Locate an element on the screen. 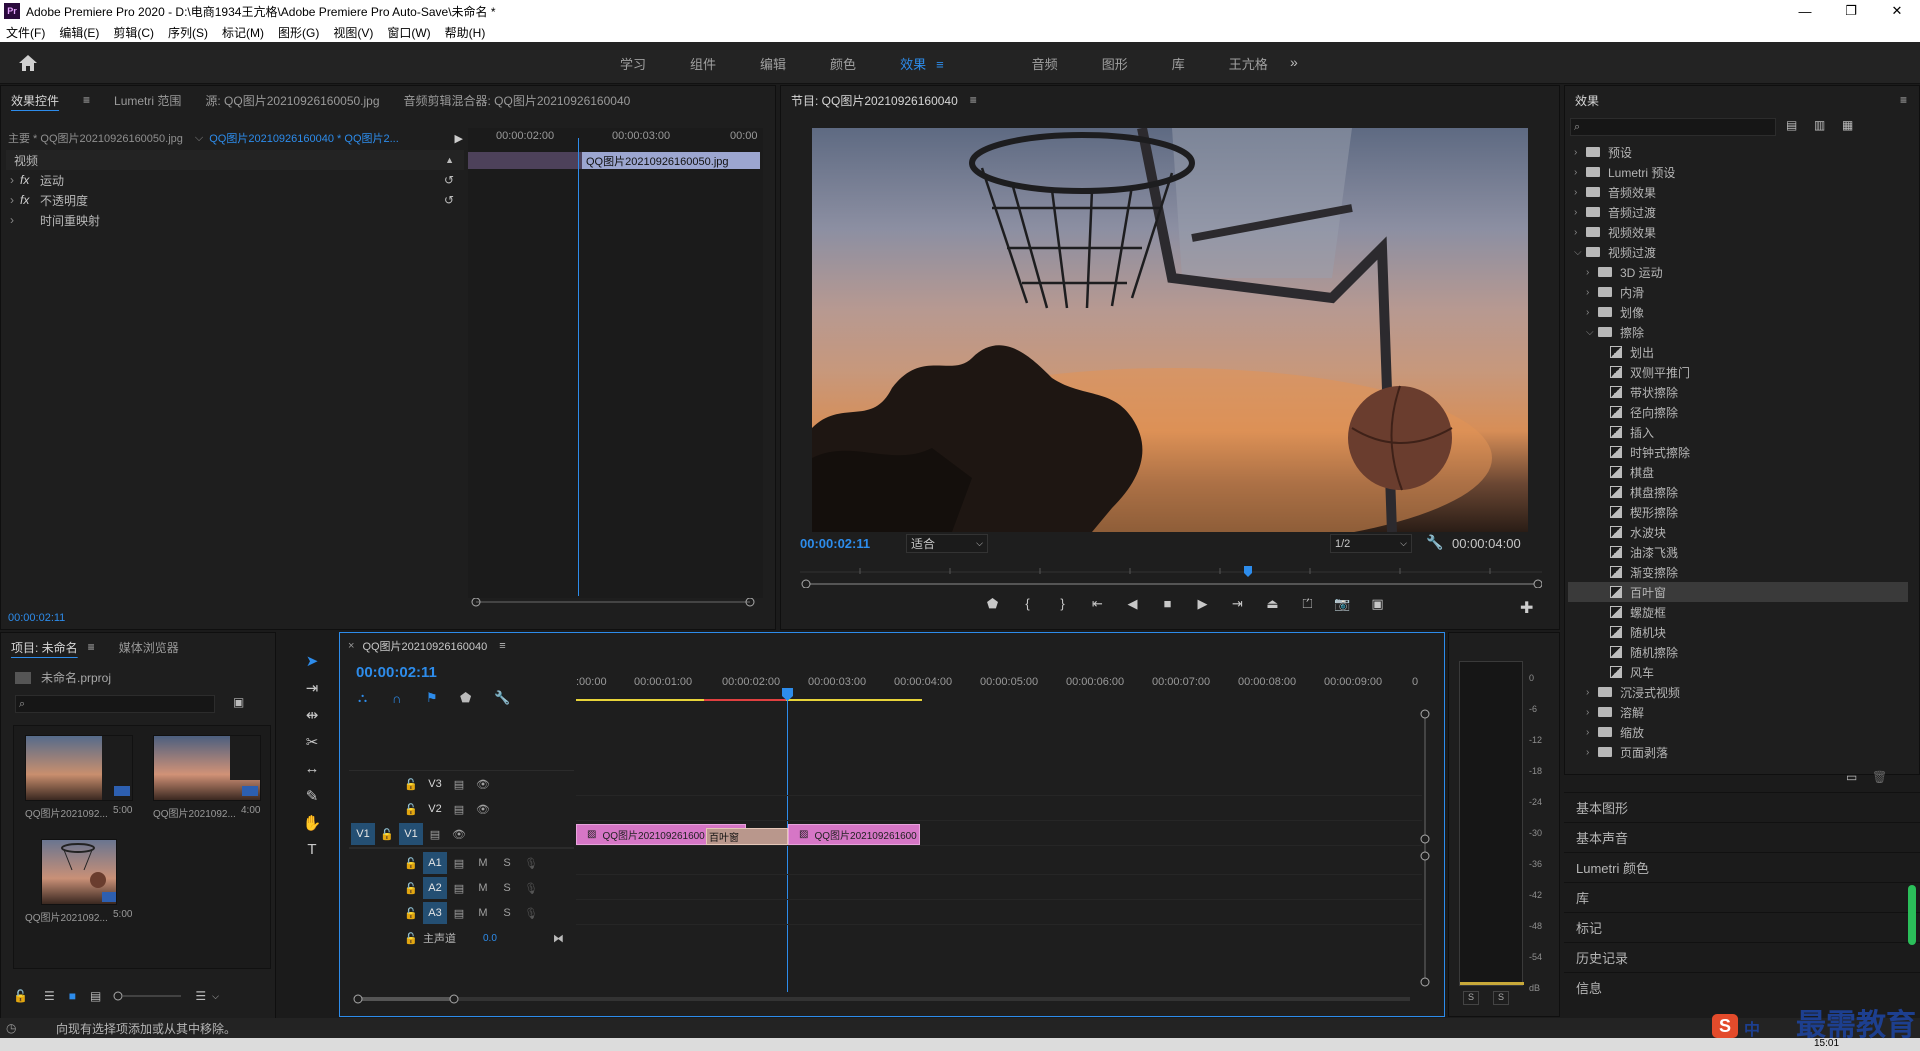 This screenshot has height=1051, width=1920. minimize-button: — is located at coordinates (1805, 11).